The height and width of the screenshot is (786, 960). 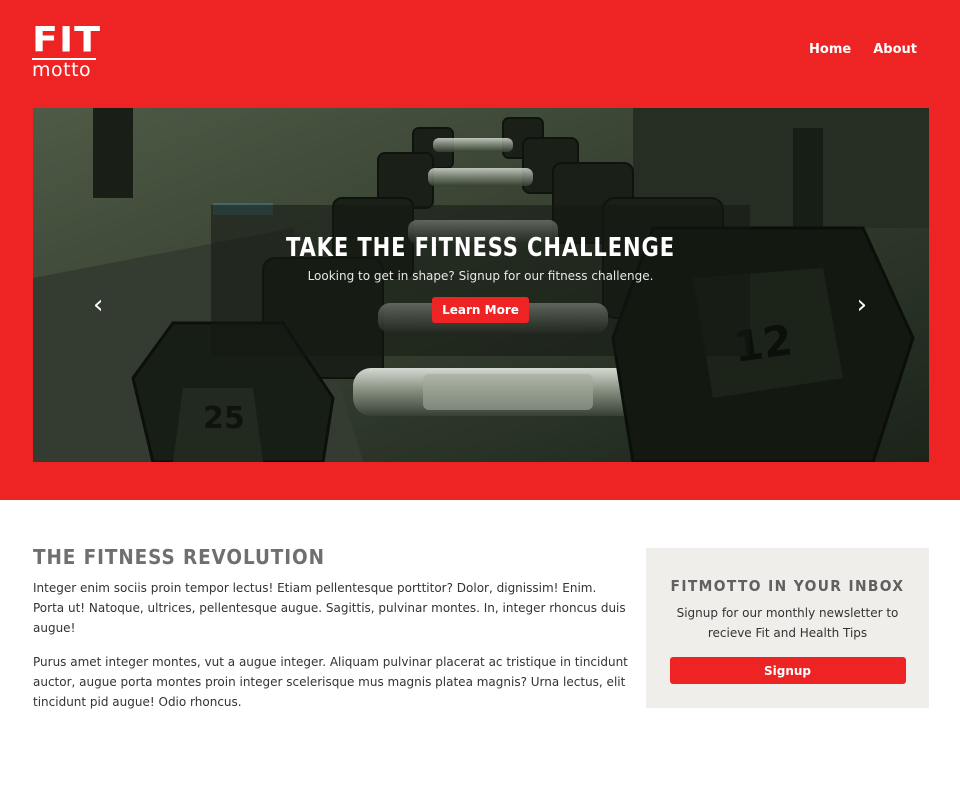 What do you see at coordinates (480, 310) in the screenshot?
I see `learn-more-button: Learn More` at bounding box center [480, 310].